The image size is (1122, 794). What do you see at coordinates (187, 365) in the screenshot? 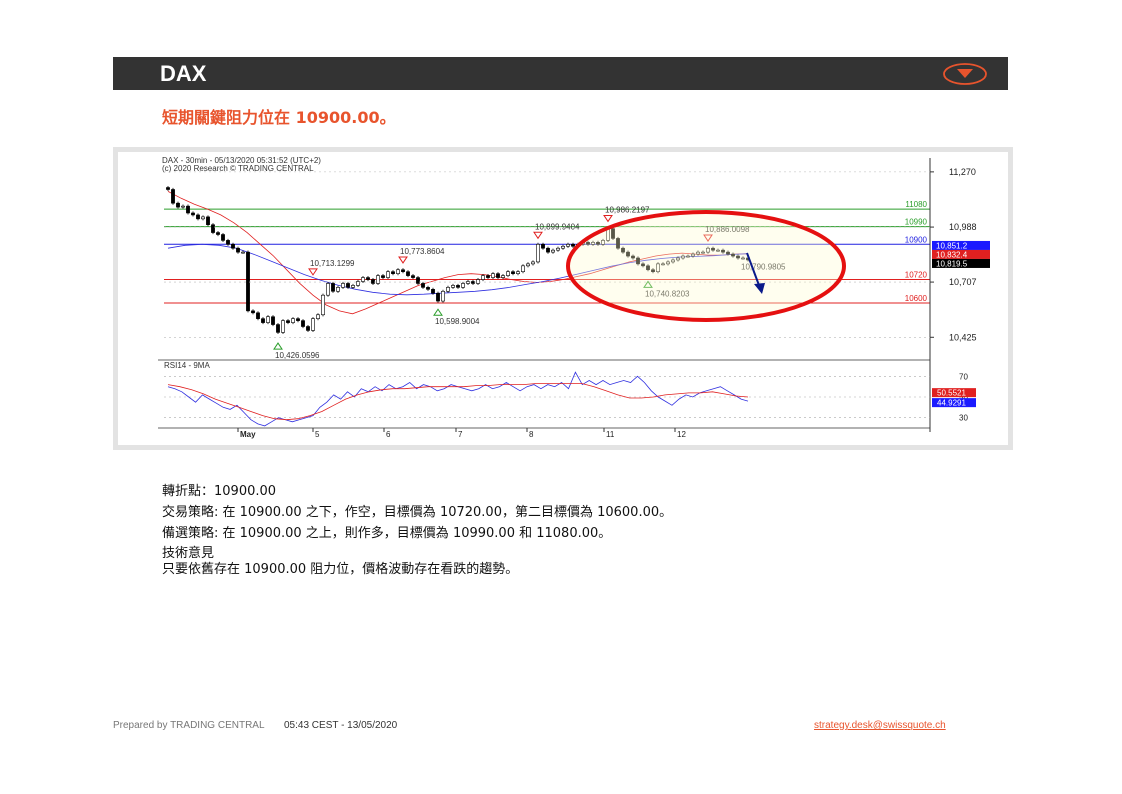
I see `rsi-label: RSI14 - 9MA` at bounding box center [187, 365].